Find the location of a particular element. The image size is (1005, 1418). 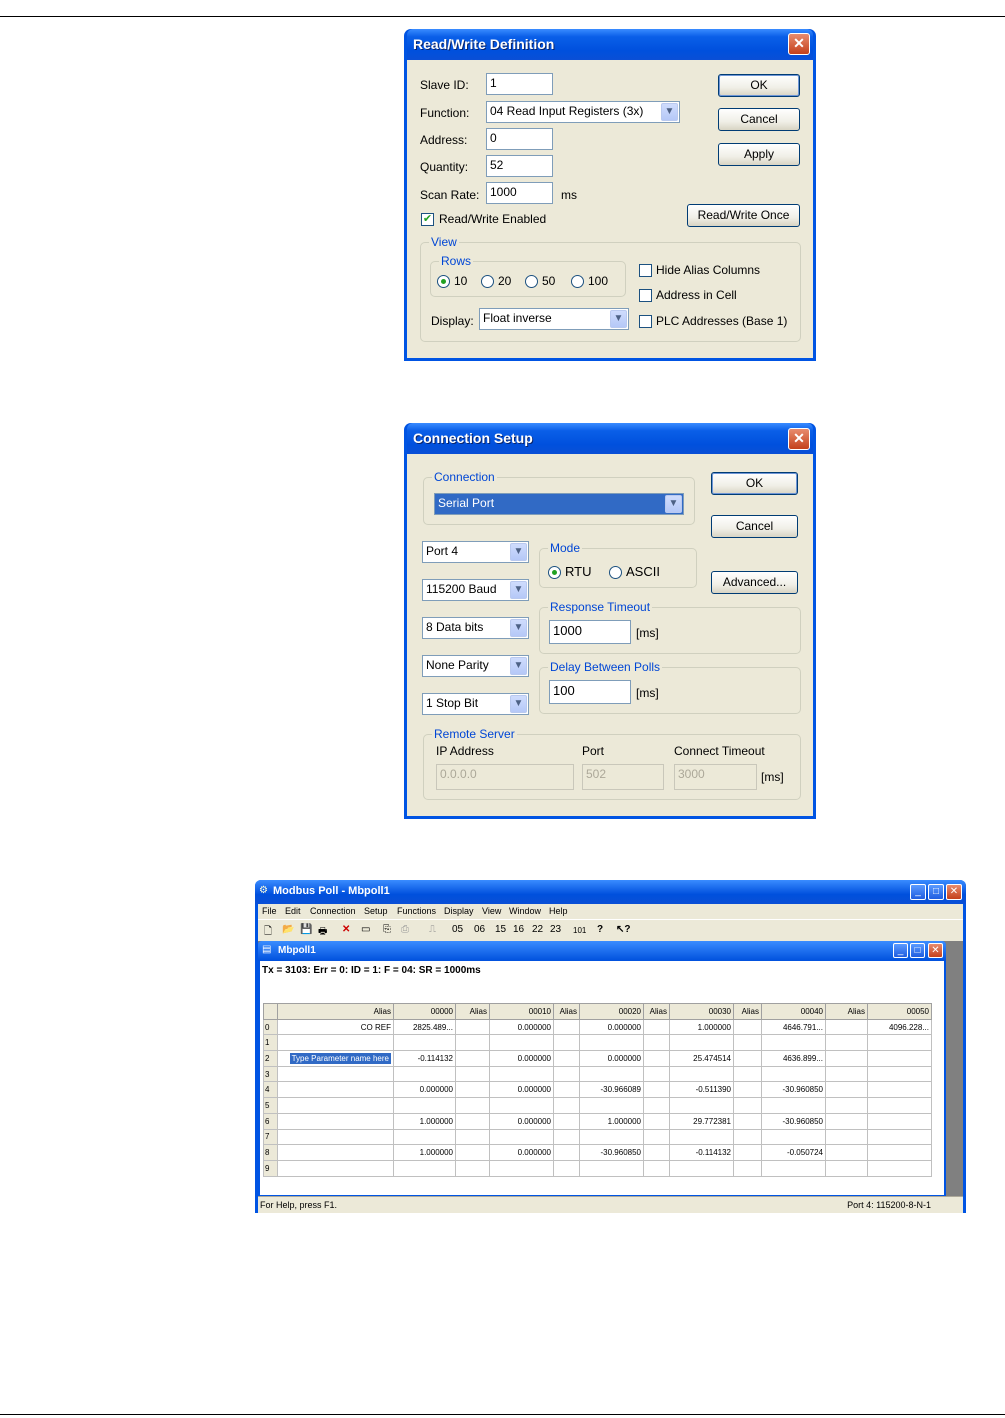

plc-addresses-checkbox is located at coordinates (645, 321).